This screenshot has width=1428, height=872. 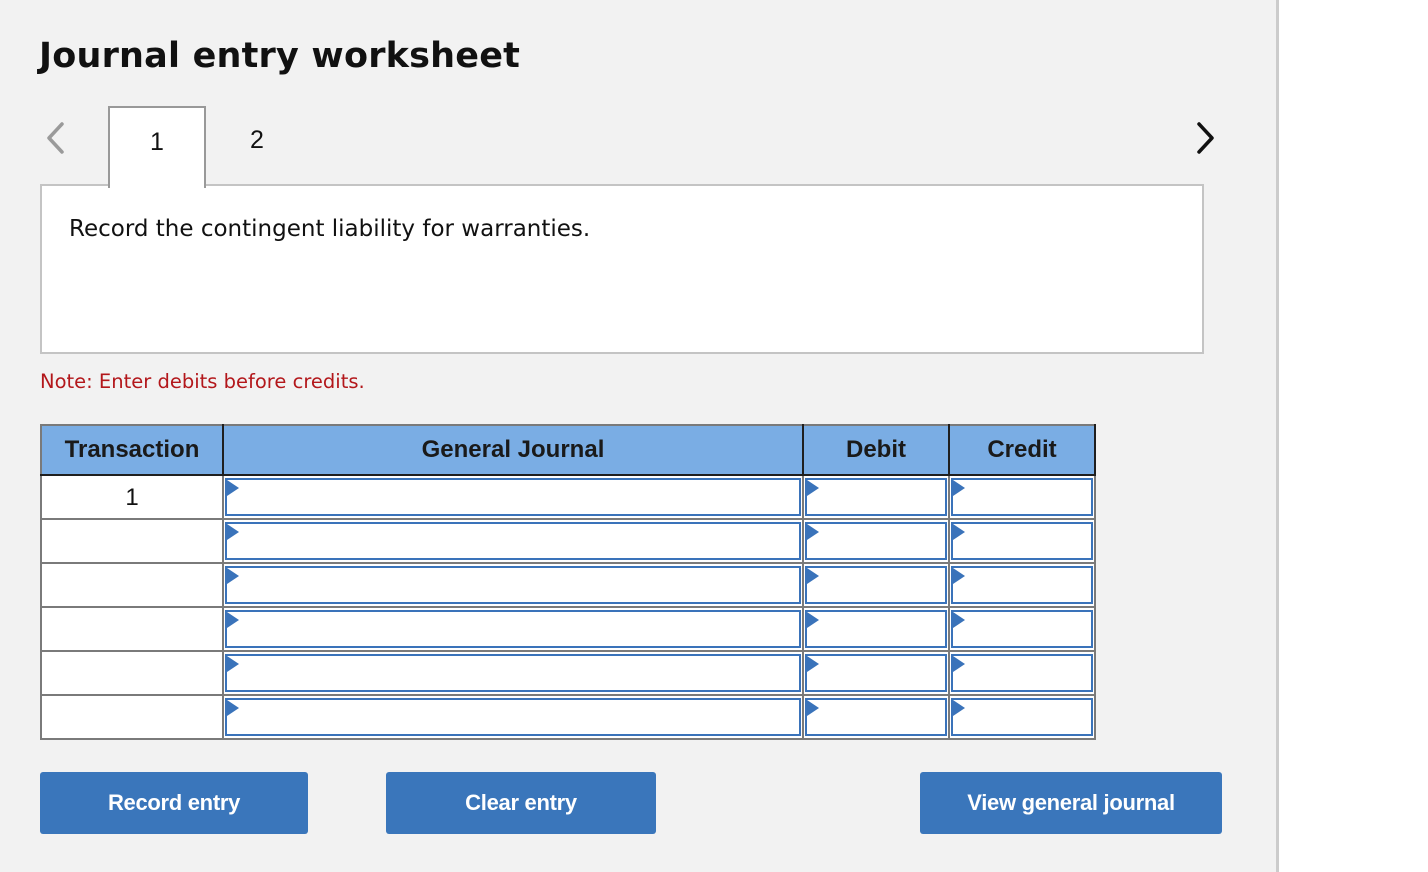 I want to click on column-header-transaction: Transaction, so click(x=132, y=450).